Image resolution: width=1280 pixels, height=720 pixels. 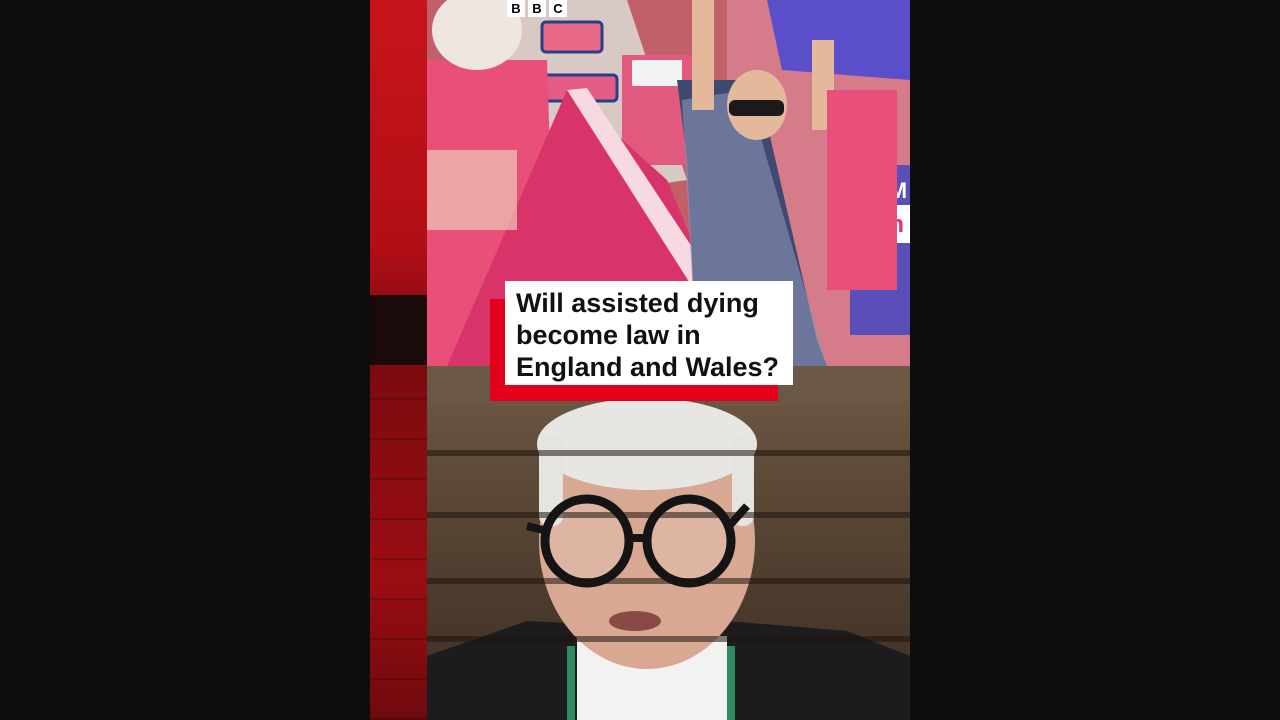 What do you see at coordinates (608, 335) in the screenshot?
I see `headline-line-2: become law in` at bounding box center [608, 335].